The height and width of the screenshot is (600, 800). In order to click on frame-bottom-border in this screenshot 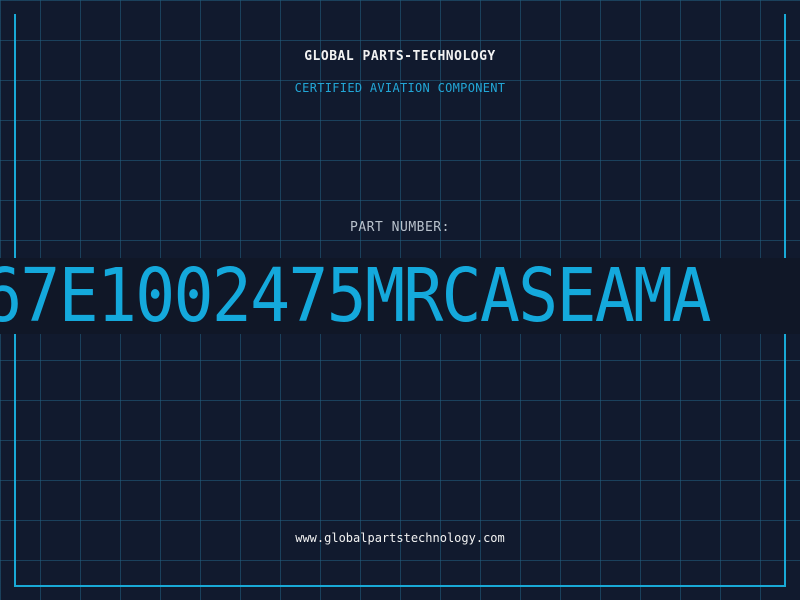, I will do `click(400, 586)`.